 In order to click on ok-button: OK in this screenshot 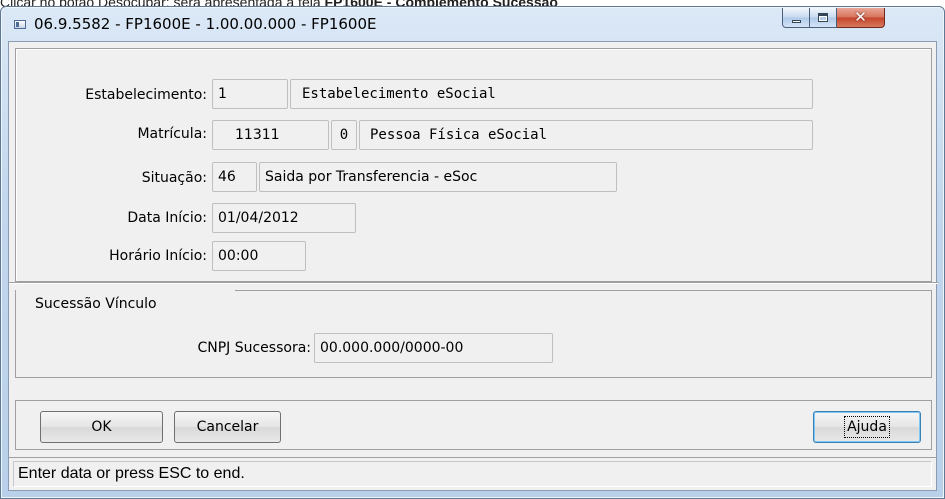, I will do `click(101, 427)`.